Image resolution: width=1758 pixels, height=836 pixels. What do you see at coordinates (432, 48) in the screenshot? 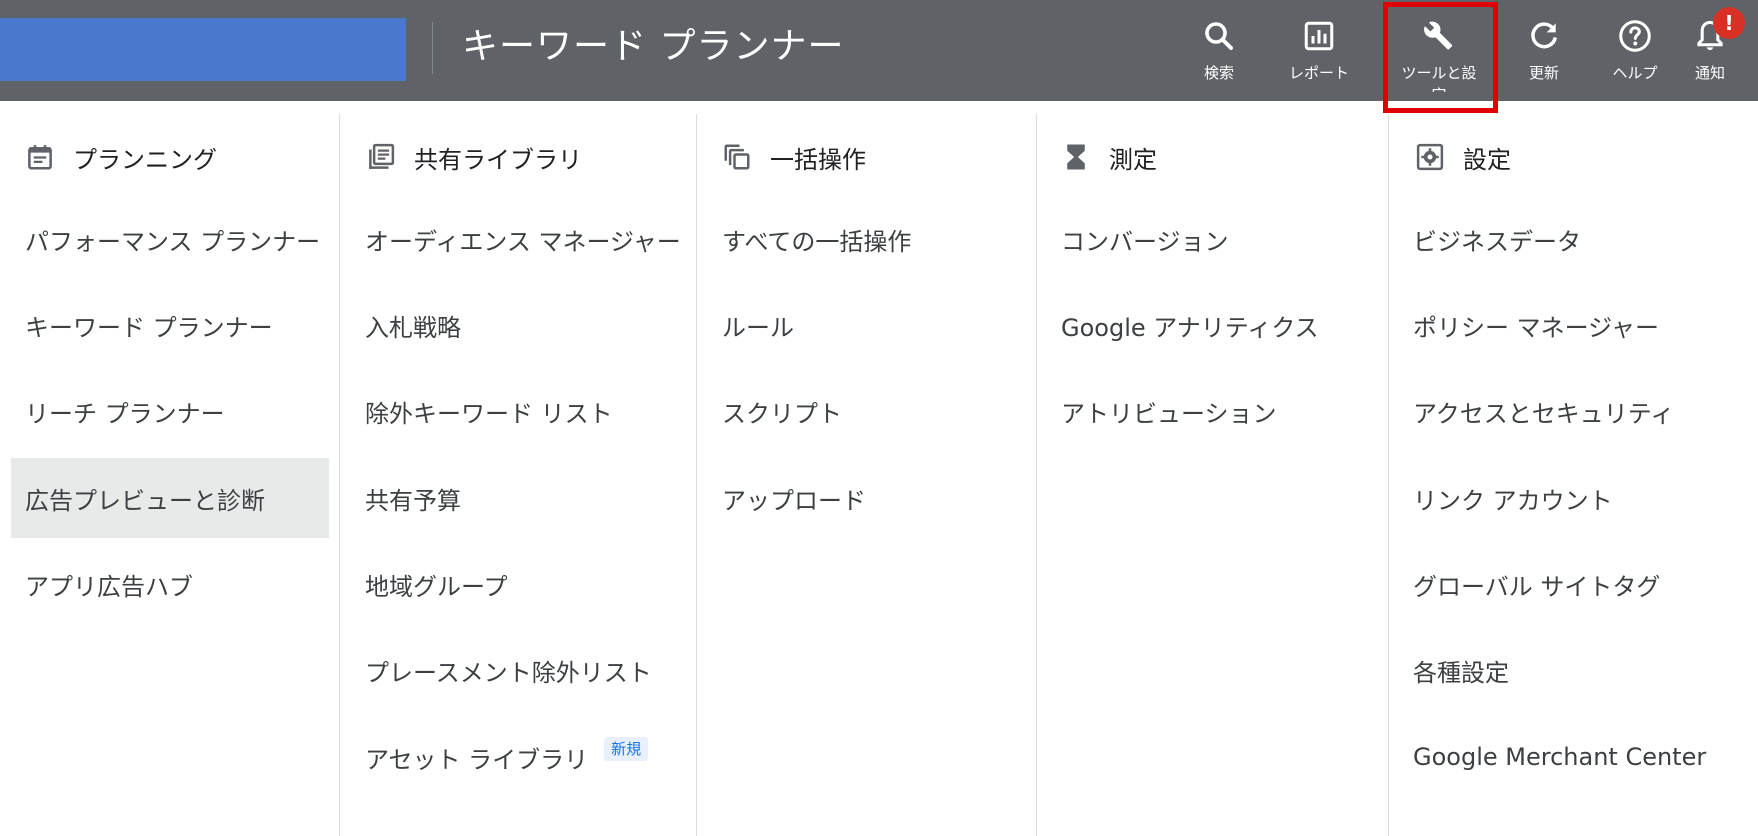
I see `header-divider` at bounding box center [432, 48].